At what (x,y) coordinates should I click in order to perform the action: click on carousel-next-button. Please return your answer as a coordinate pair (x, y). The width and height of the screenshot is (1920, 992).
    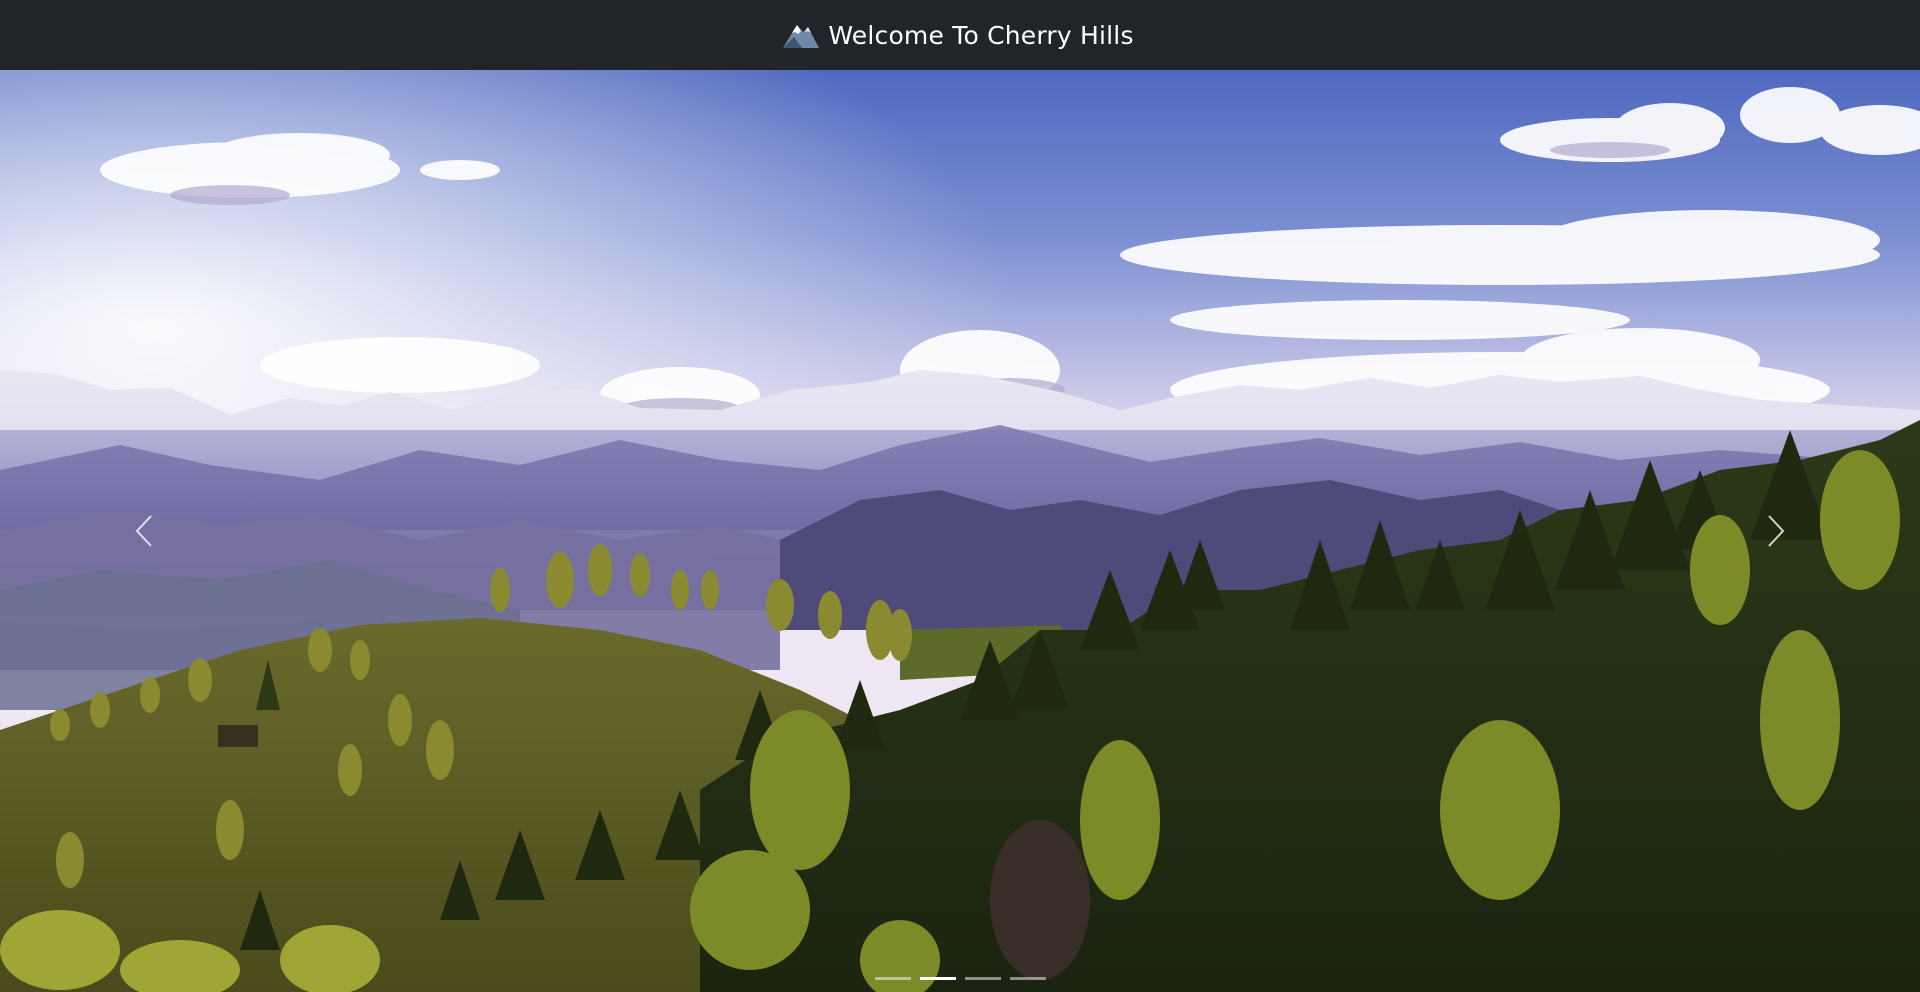
    Looking at the image, I should click on (1776, 531).